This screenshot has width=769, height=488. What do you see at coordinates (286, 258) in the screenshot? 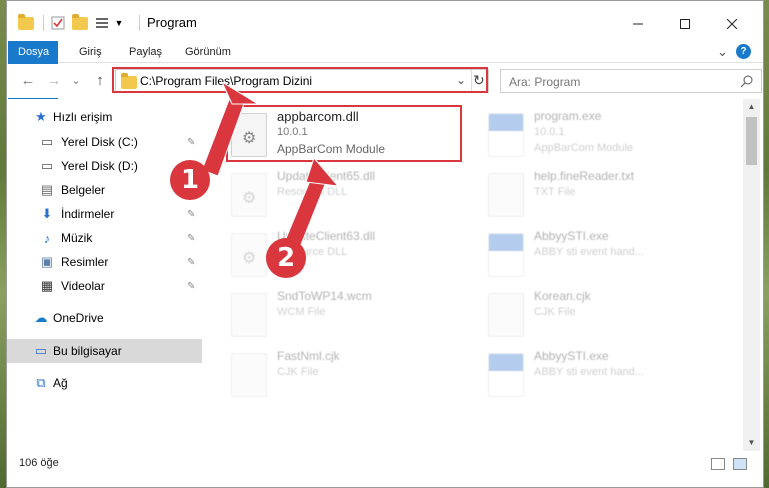
I see `annotation-marker-2: 2` at bounding box center [286, 258].